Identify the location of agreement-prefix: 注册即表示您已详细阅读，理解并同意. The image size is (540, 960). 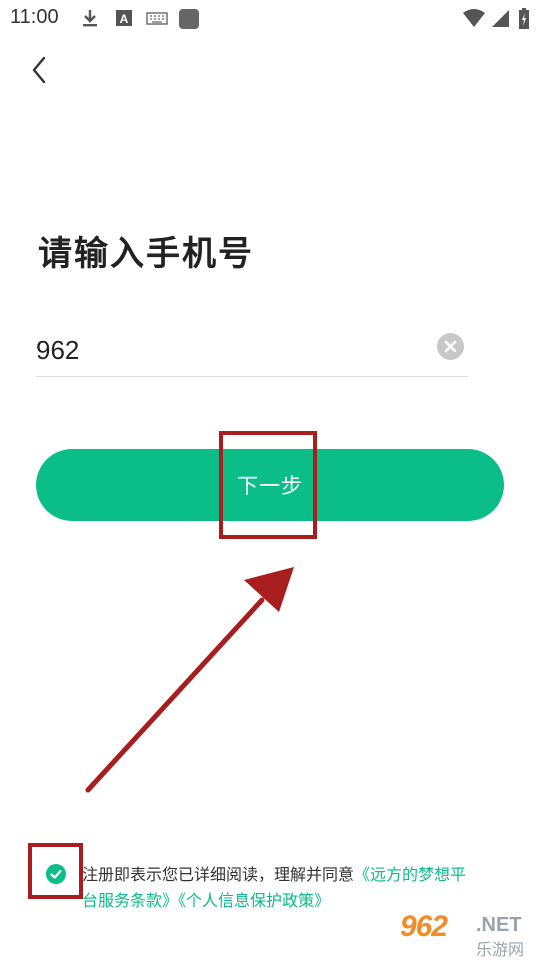
(218, 874).